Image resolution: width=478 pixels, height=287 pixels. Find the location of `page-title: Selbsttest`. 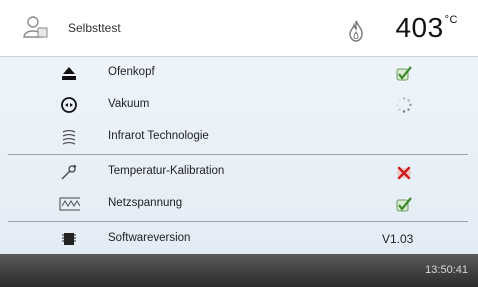

page-title: Selbsttest is located at coordinates (94, 28).